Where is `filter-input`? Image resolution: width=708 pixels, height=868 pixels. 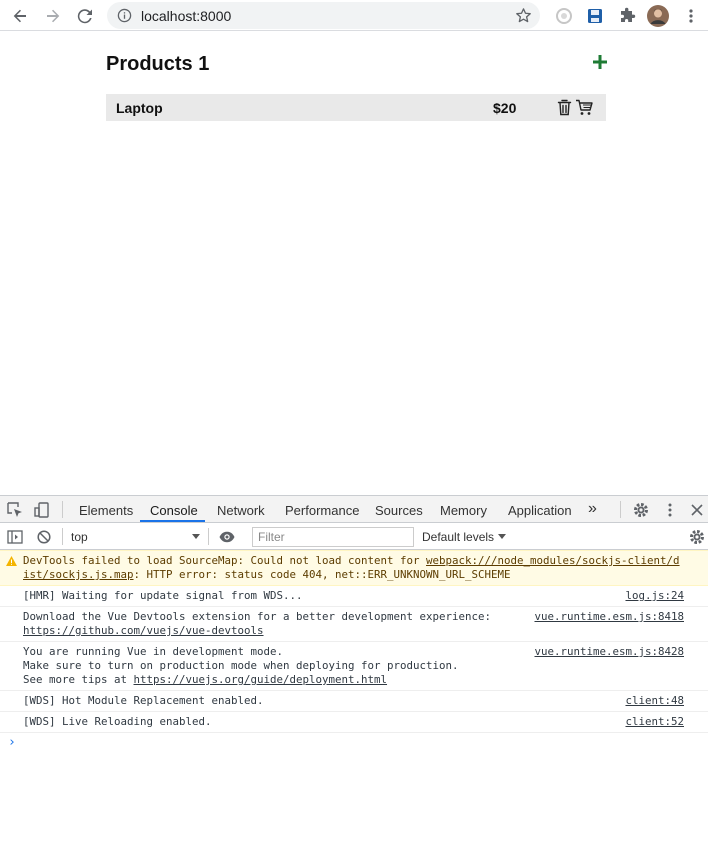
filter-input is located at coordinates (333, 537).